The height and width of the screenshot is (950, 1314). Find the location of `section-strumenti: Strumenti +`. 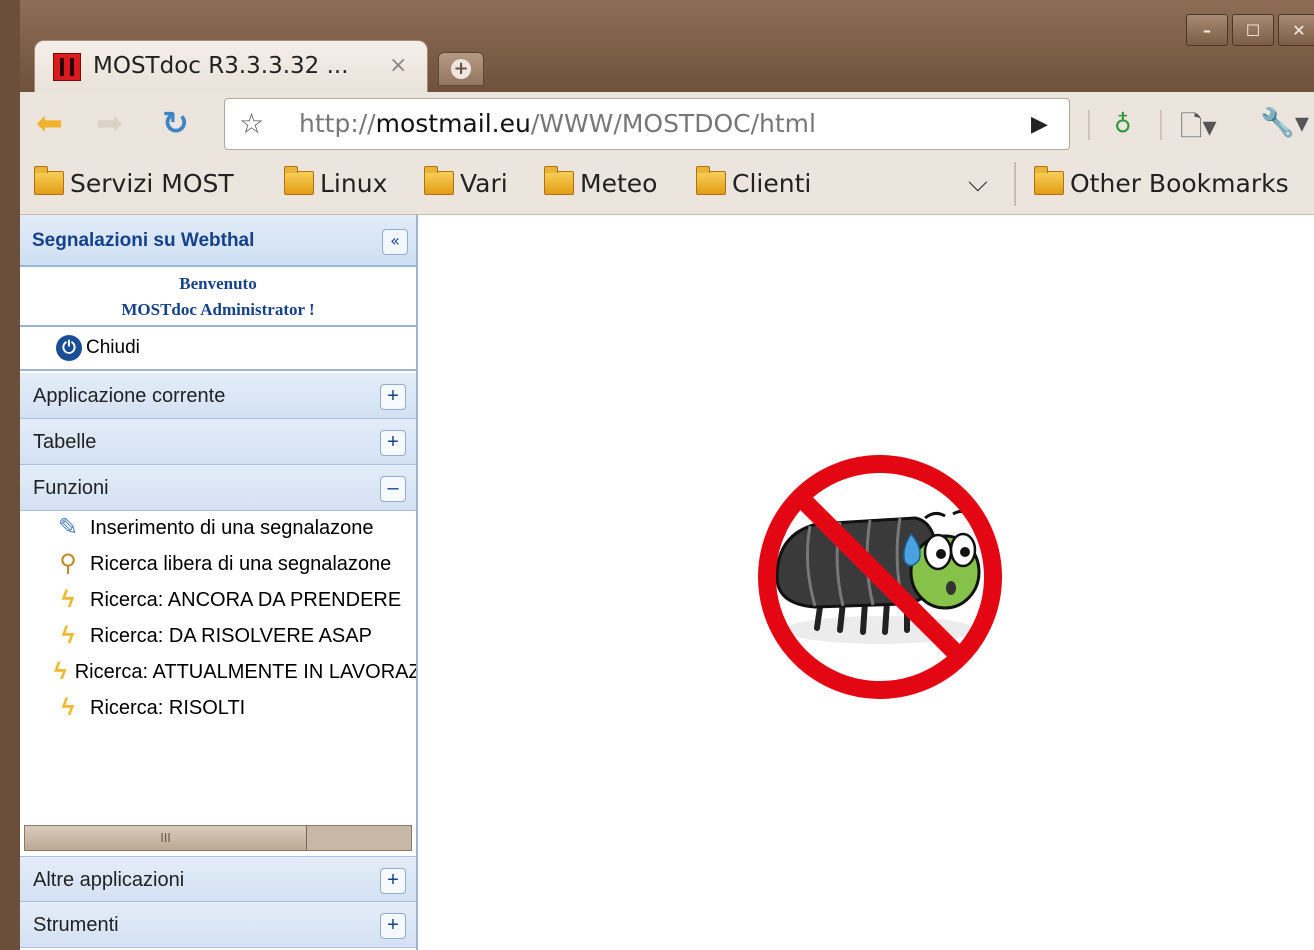

section-strumenti: Strumenti + is located at coordinates (218, 925).